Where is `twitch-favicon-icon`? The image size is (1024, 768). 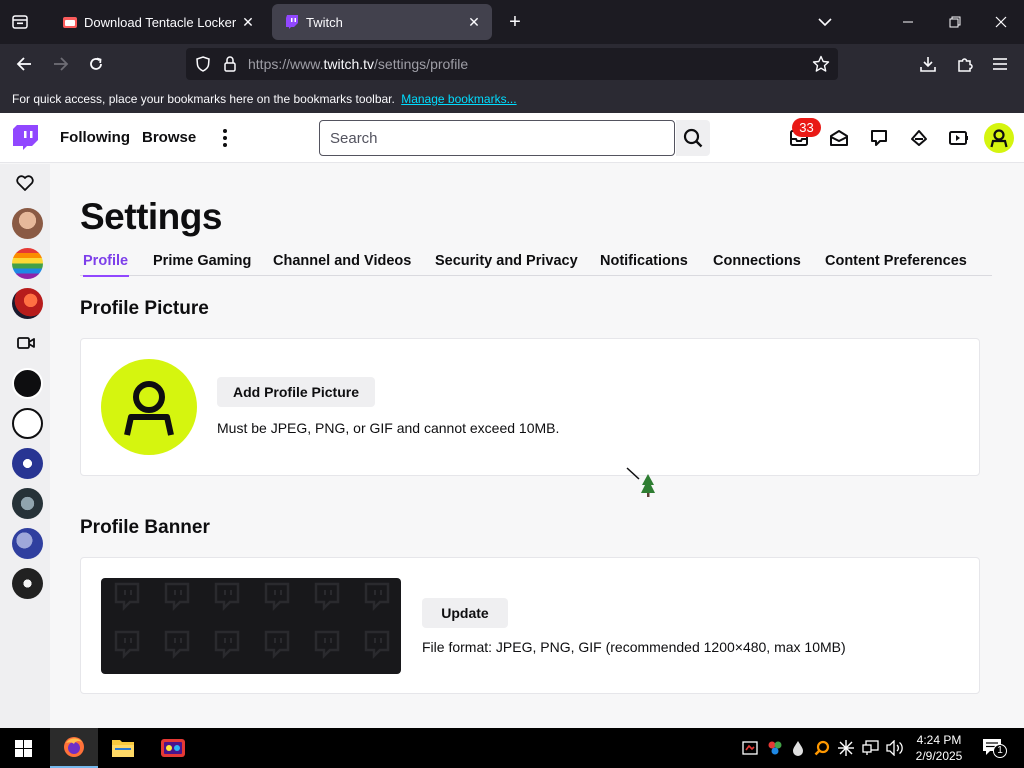 twitch-favicon-icon is located at coordinates (292, 22).